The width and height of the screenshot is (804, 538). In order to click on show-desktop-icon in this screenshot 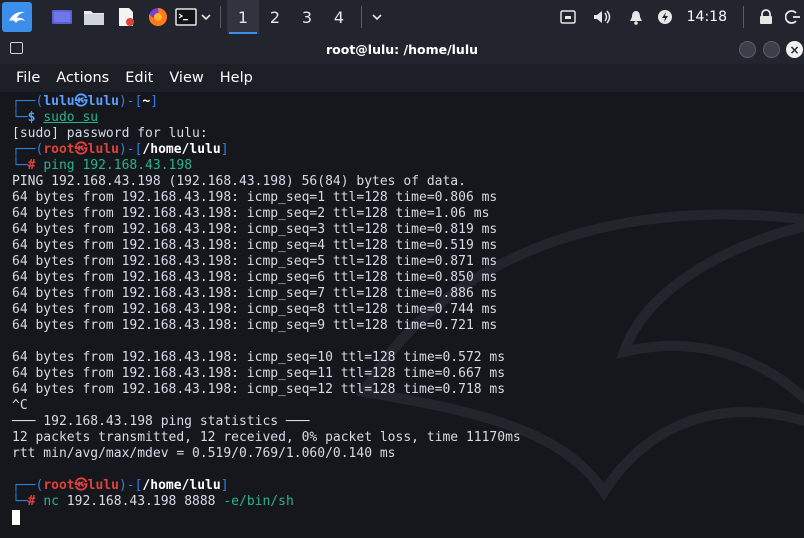, I will do `click(62, 17)`.